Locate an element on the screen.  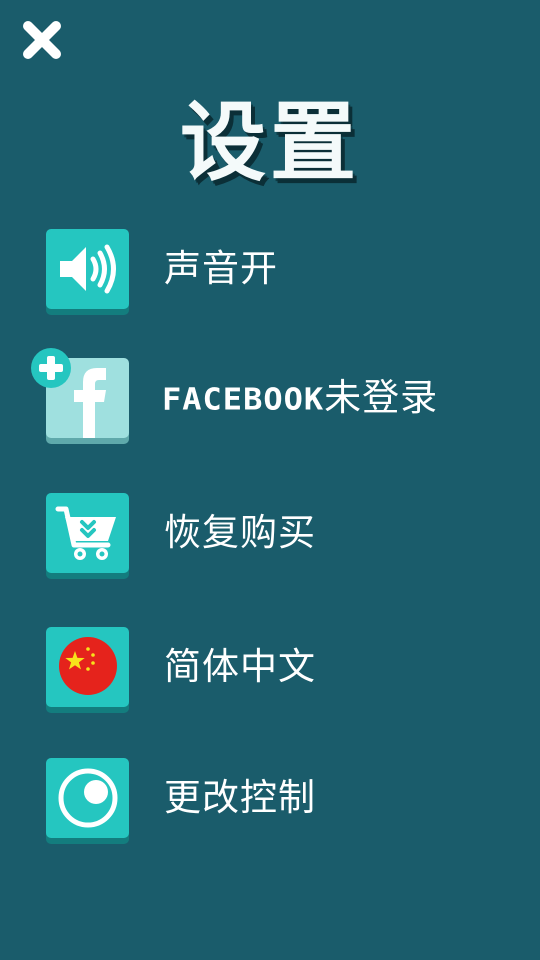
cart-icon is located at coordinates (85, 533).